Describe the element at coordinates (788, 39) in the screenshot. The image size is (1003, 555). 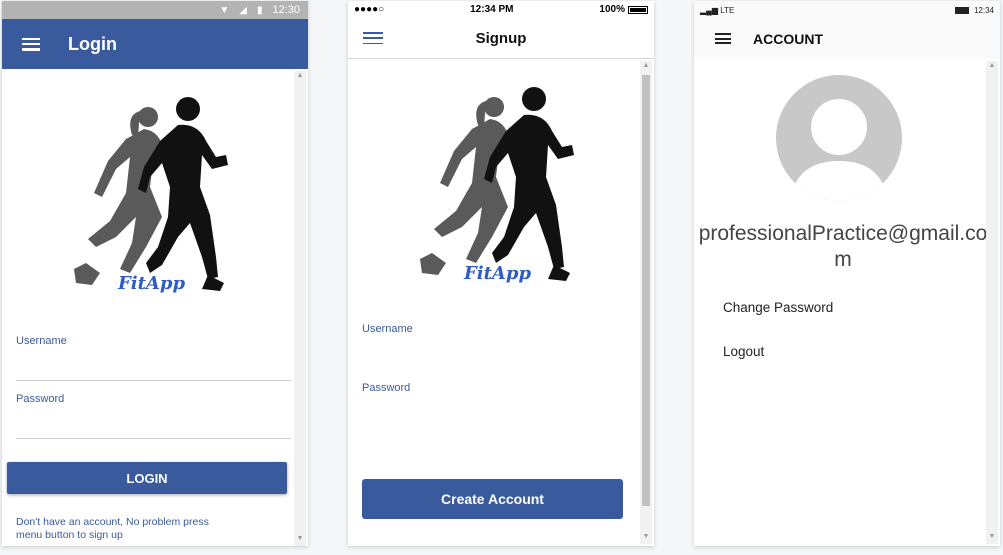
I see `page-title: ACCOUNT` at that location.